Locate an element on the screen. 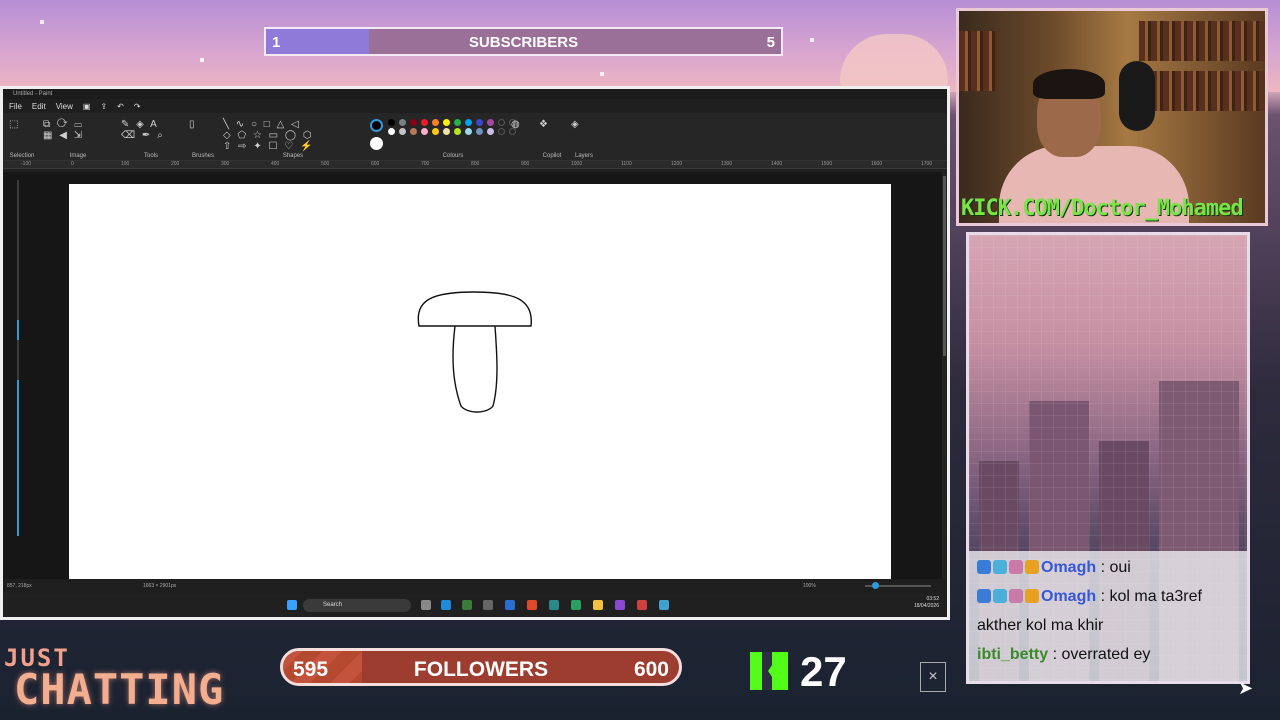  group-label-tools: Tools is located at coordinates (150, 156).